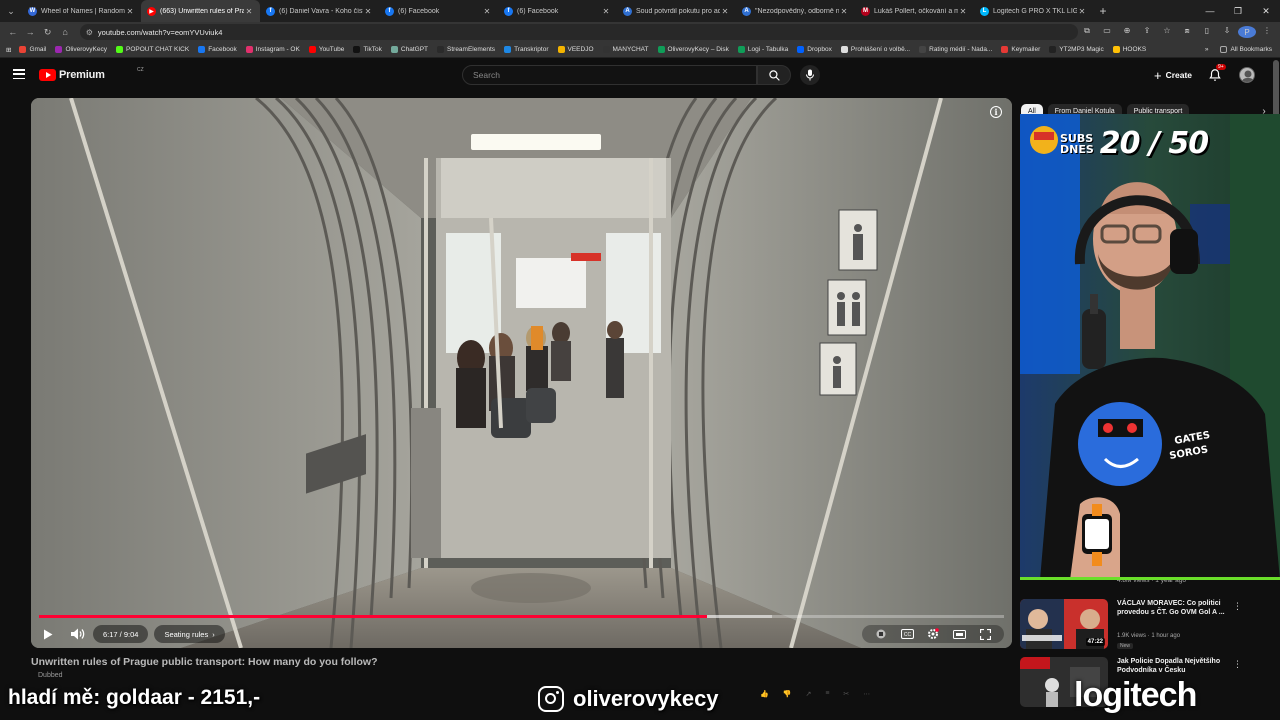 The width and height of the screenshot is (1280, 720). What do you see at coordinates (846, 694) in the screenshot?
I see `clip-button: ✂` at bounding box center [846, 694].